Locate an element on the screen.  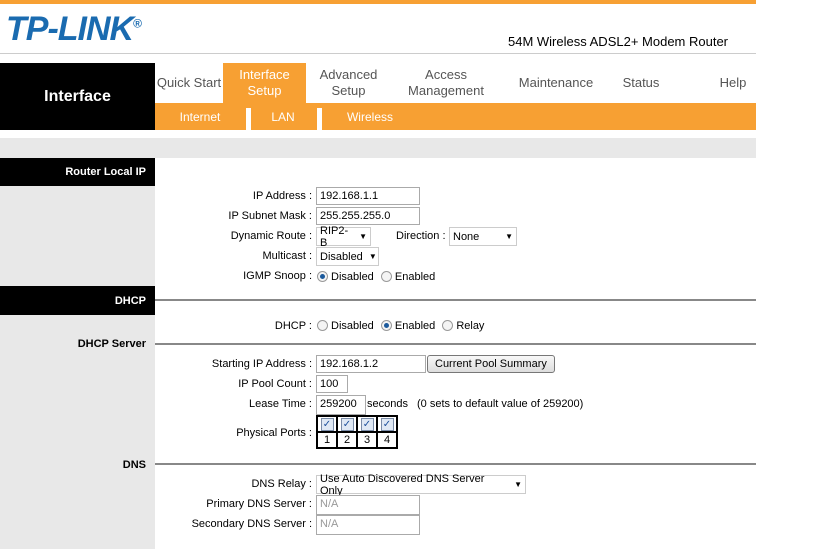
tab-interface-setup: Interface Setup is located at coordinates (264, 83).